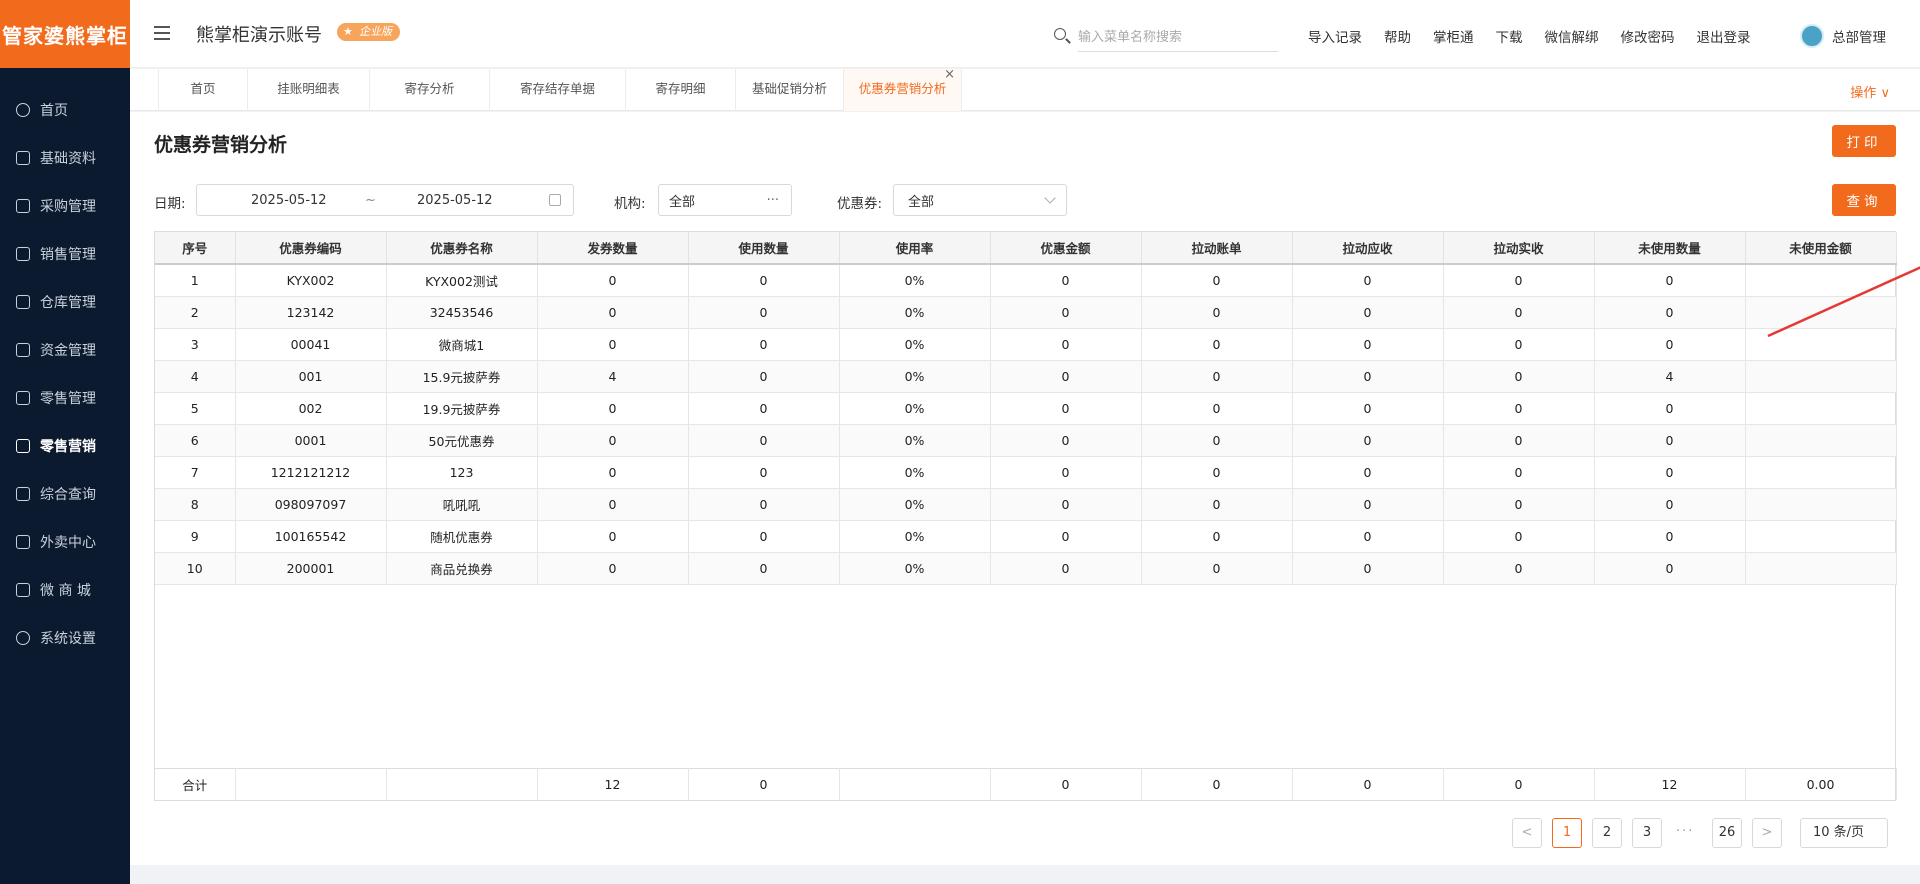 The image size is (1920, 884). What do you see at coordinates (65, 590) in the screenshot?
I see `sidebar-item-10: 微 商 城` at bounding box center [65, 590].